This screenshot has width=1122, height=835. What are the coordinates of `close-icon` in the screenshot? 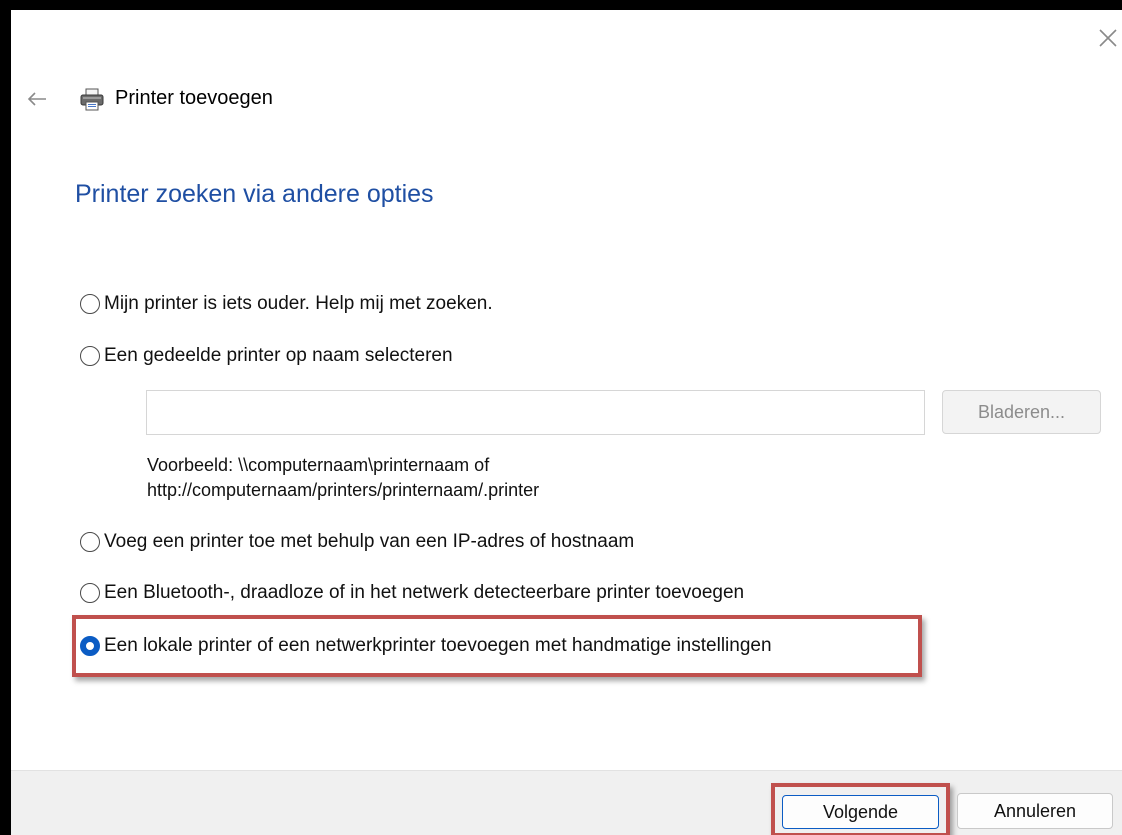 It's located at (1108, 38).